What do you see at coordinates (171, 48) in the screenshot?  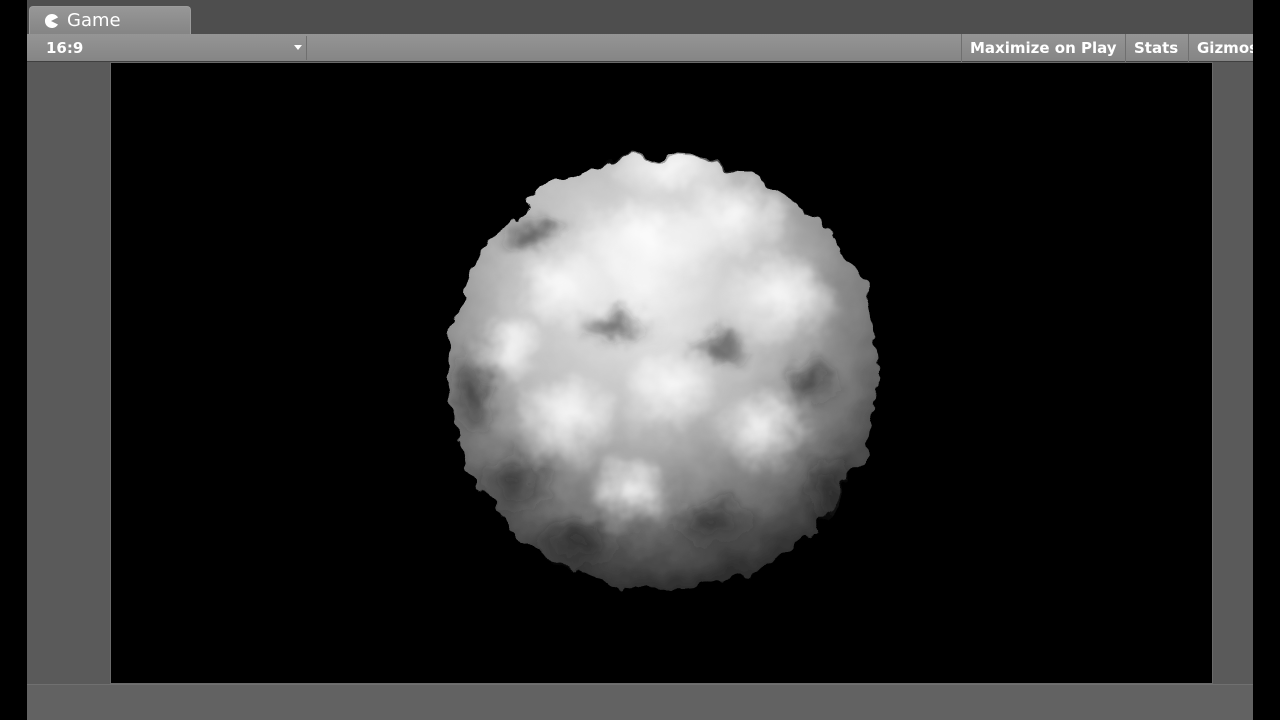 I see `aspect-ratio-dropdown: 16:9` at bounding box center [171, 48].